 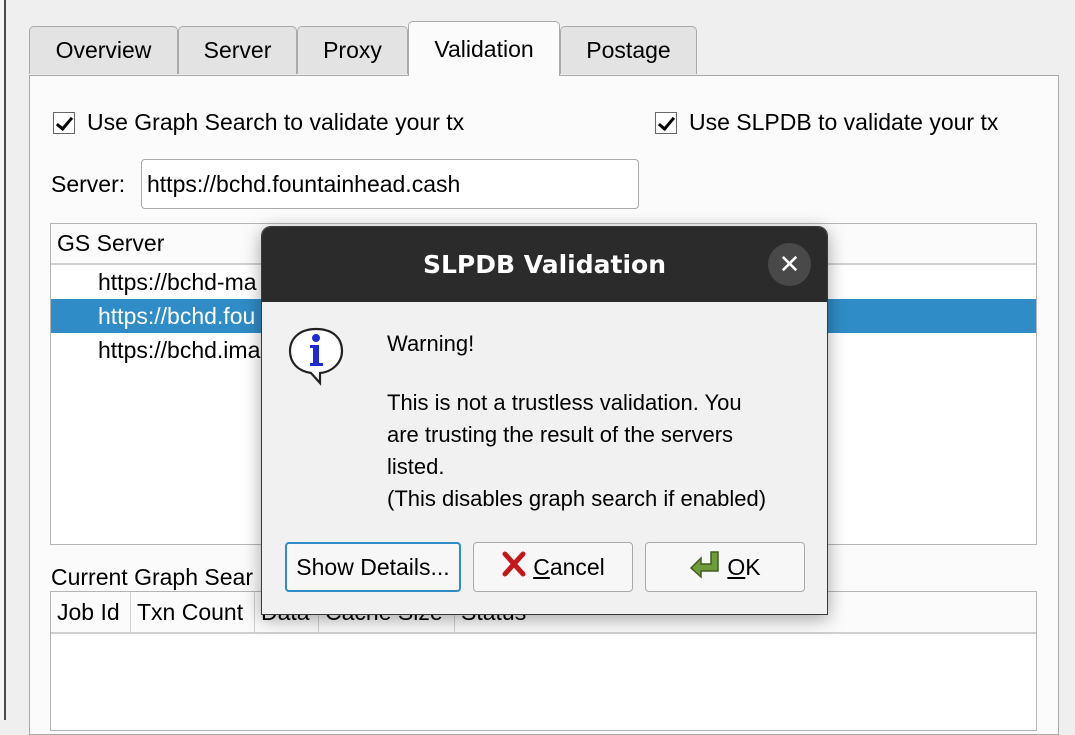 I want to click on server-input-value: https://bchd.fountainhead.cash, so click(x=304, y=183).